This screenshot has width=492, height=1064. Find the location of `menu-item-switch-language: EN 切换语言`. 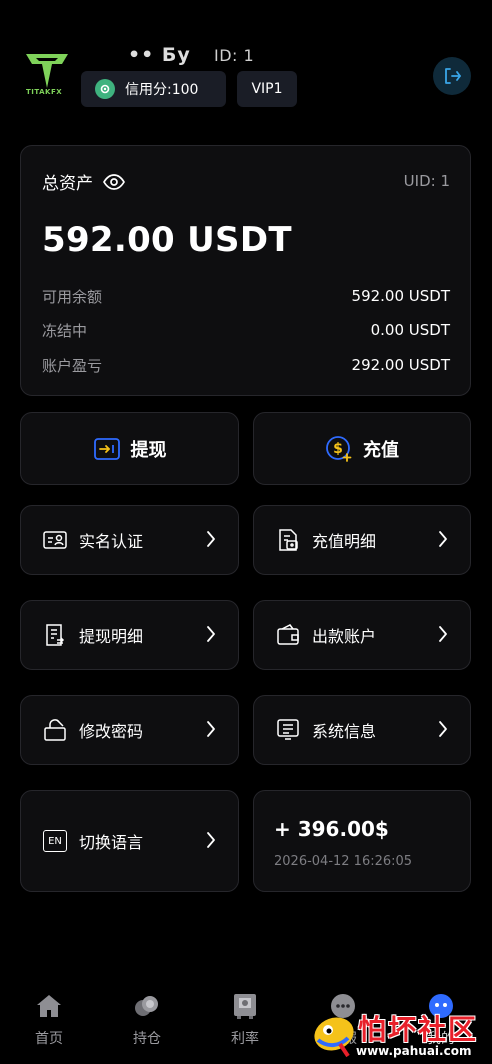

menu-item-switch-language: EN 切换语言 is located at coordinates (129, 841).